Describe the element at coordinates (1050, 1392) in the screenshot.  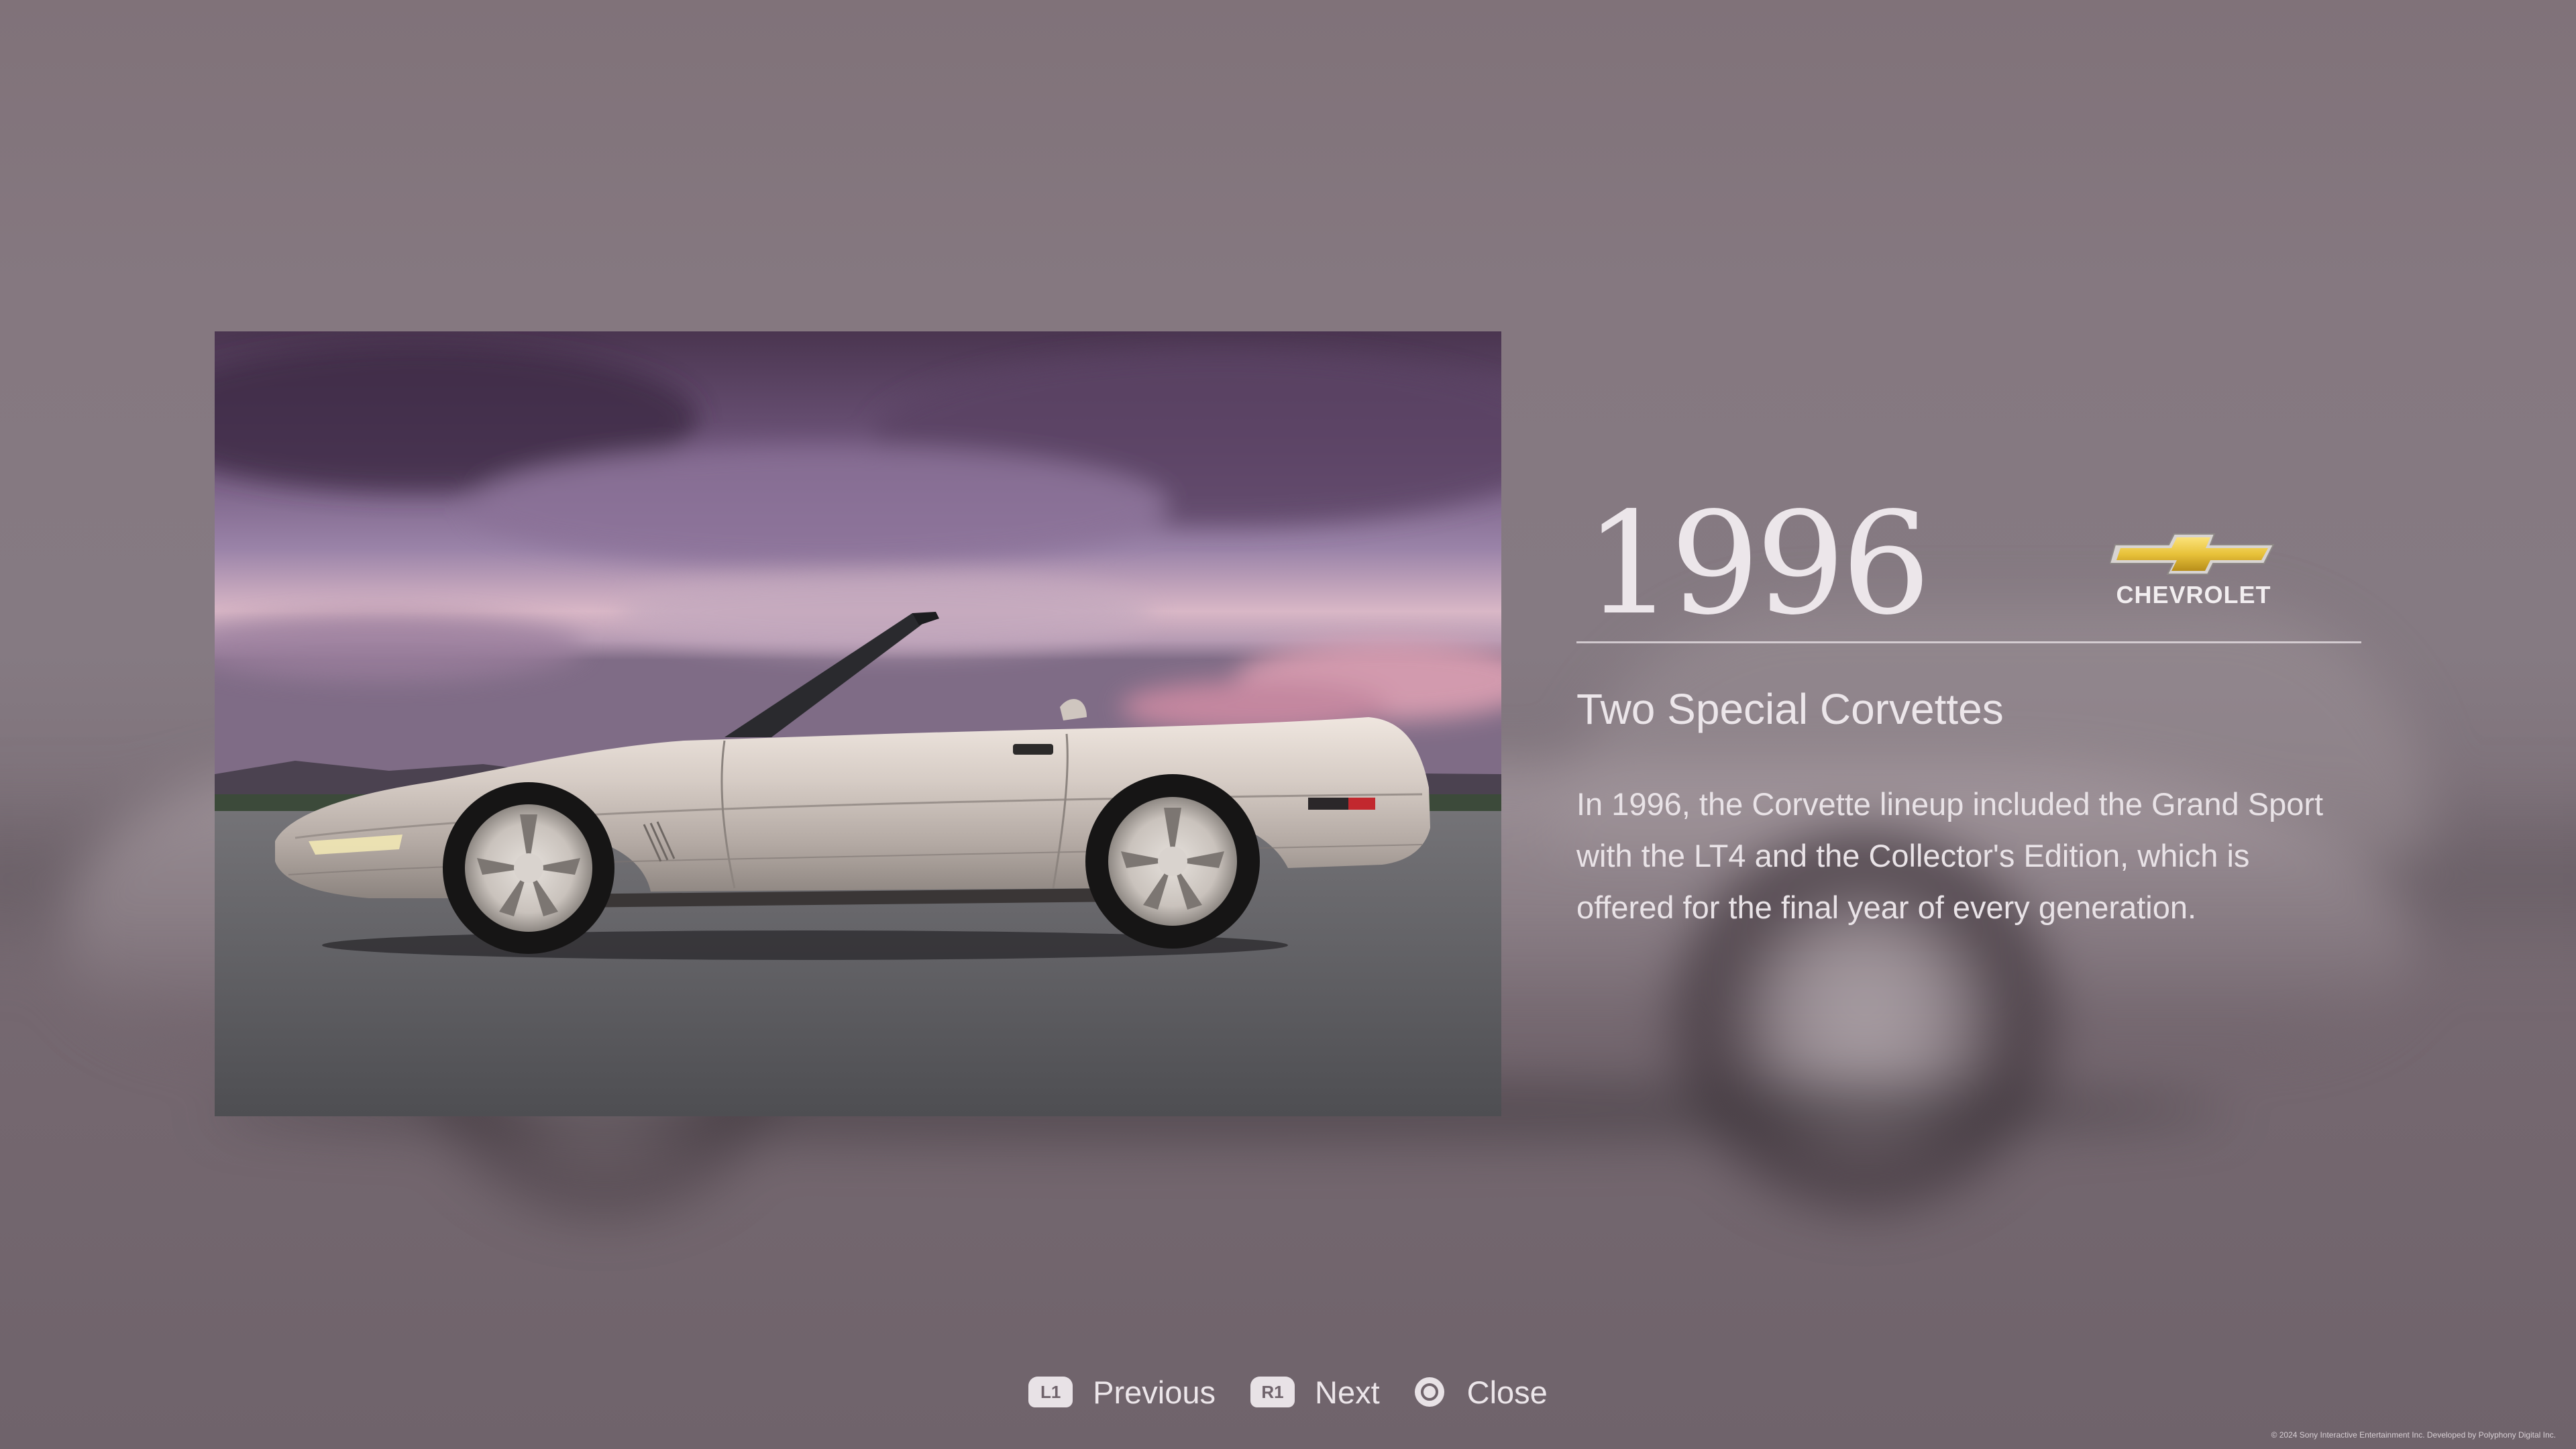
I see `l1-button-icon: L1` at that location.